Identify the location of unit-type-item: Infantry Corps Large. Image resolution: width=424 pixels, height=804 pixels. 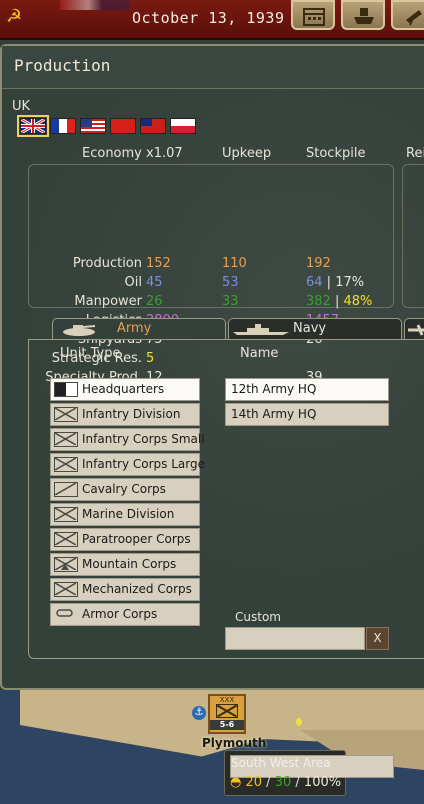
(127, 464).